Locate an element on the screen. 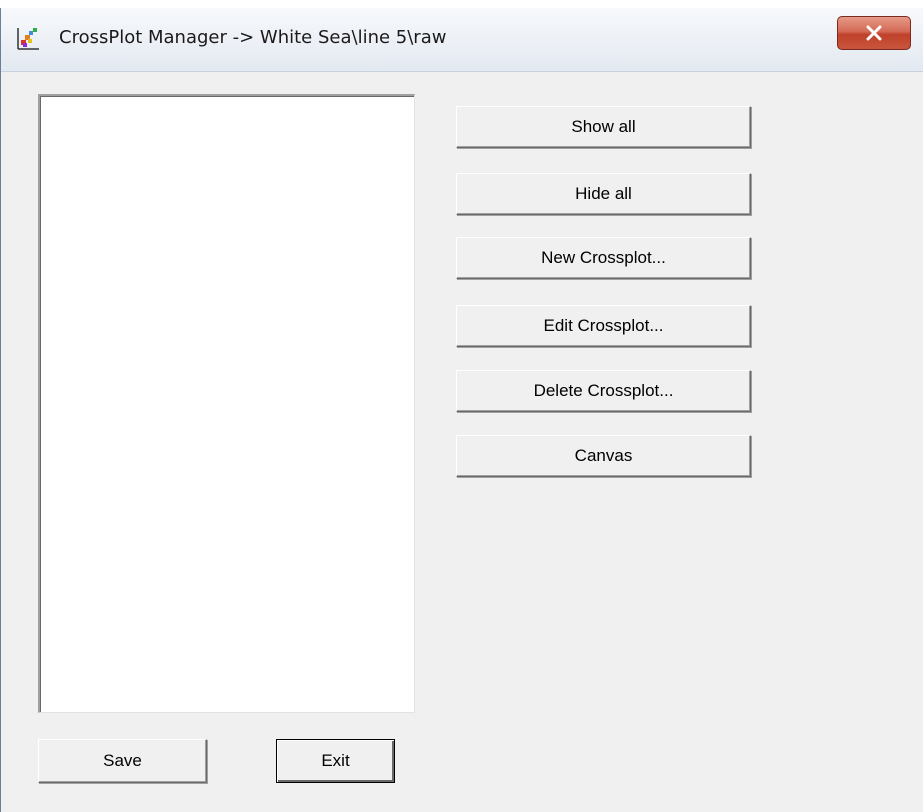 The image size is (923, 812). close-x-icon is located at coordinates (874, 33).